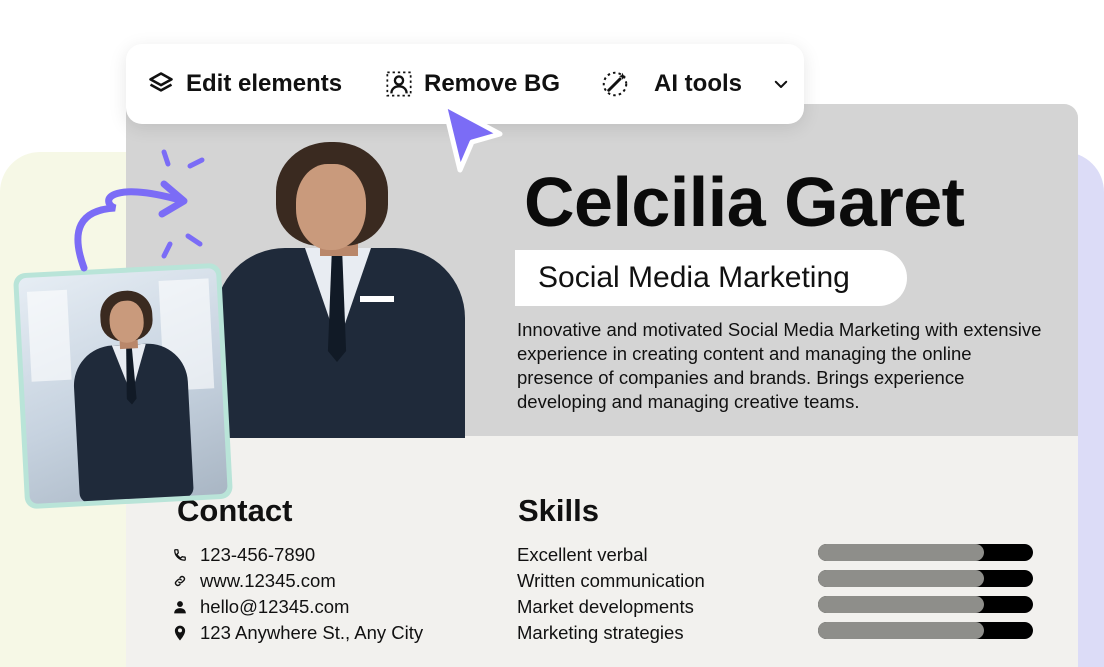  What do you see at coordinates (615, 84) in the screenshot?
I see `magic-wand-icon` at bounding box center [615, 84].